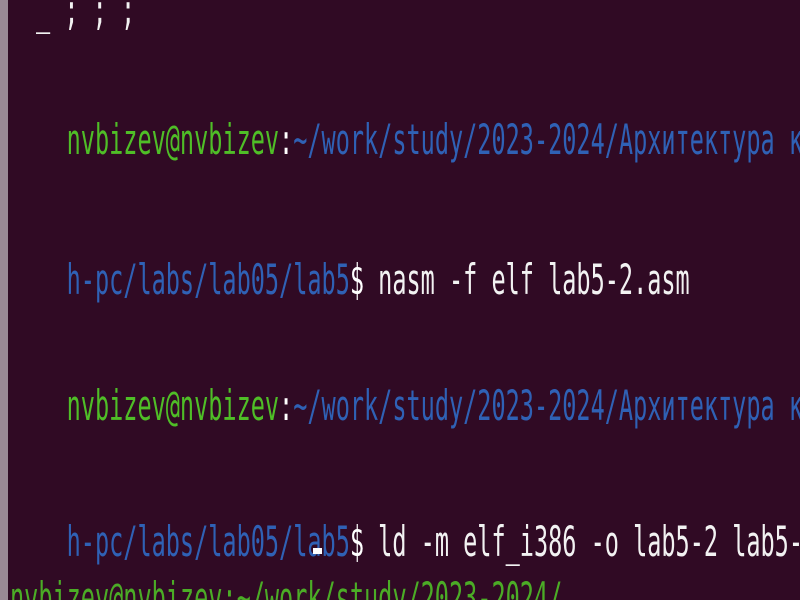  What do you see at coordinates (317, 551) in the screenshot?
I see `text-cursor` at bounding box center [317, 551].